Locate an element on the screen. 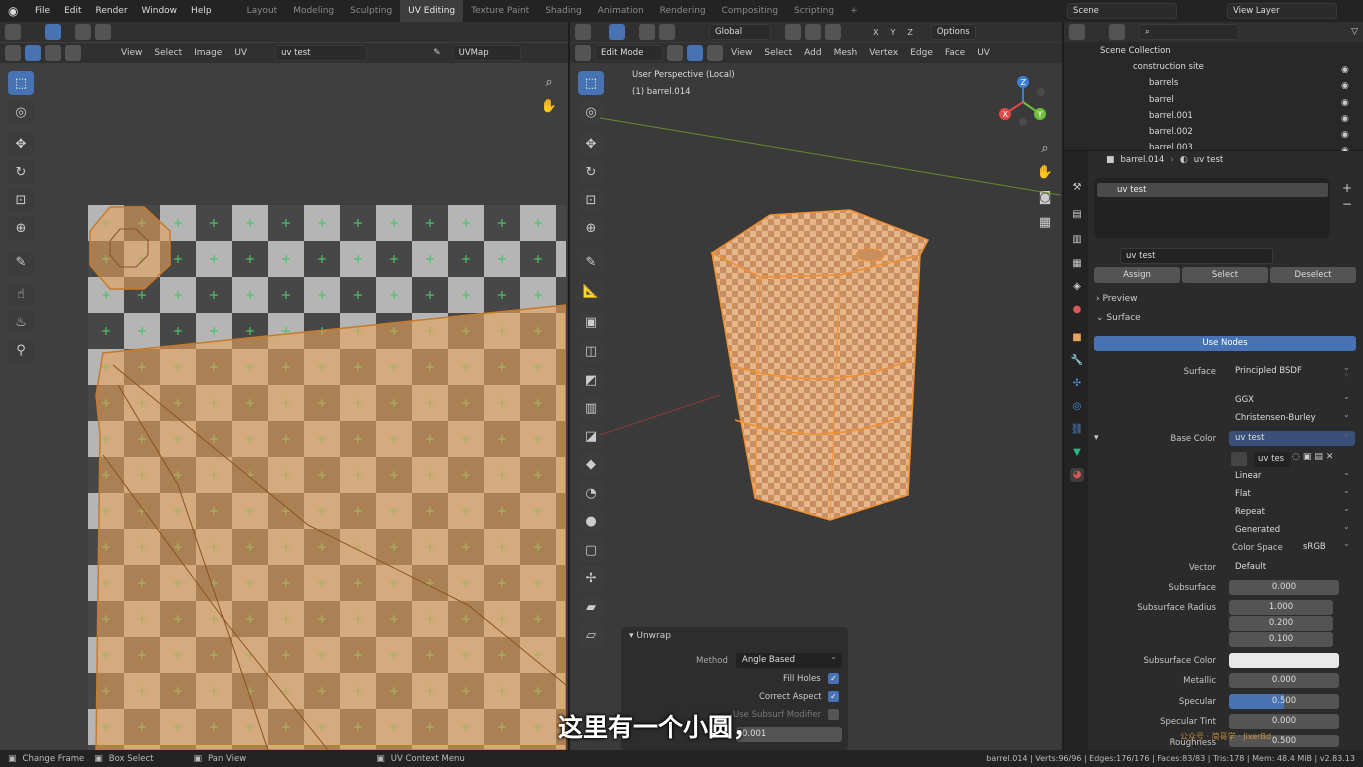 The height and width of the screenshot is (767, 1363). uv-select-box-tool: ⬚ is located at coordinates (21, 83).